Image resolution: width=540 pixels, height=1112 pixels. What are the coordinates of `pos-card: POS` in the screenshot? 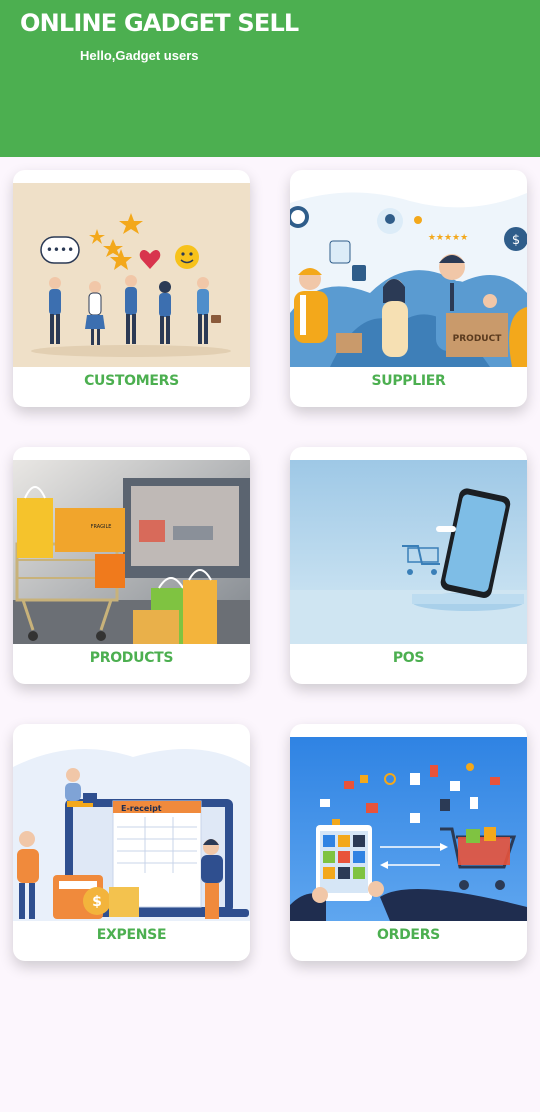 It's located at (408, 565).